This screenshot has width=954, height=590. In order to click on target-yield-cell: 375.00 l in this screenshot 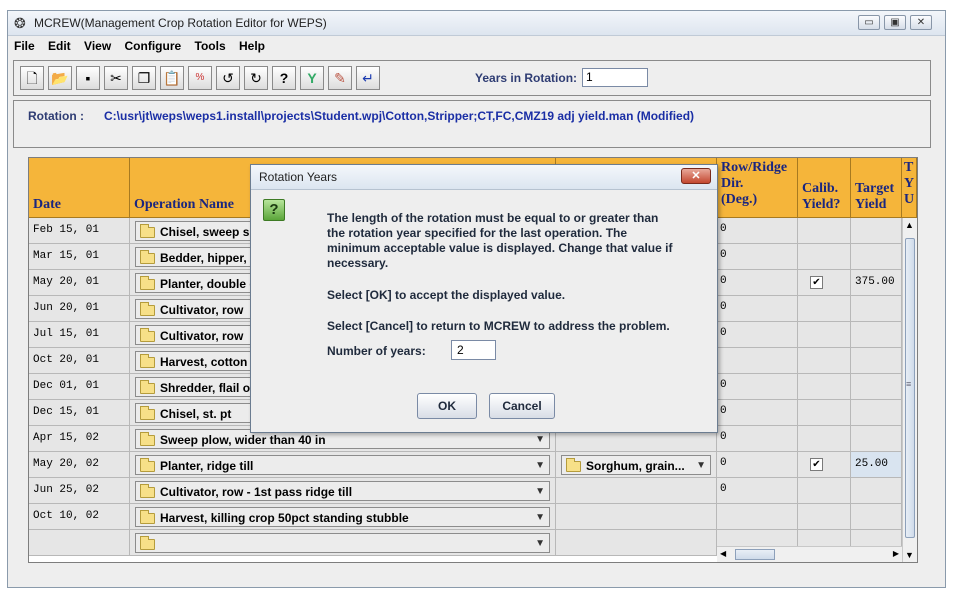, I will do `click(876, 291)`.